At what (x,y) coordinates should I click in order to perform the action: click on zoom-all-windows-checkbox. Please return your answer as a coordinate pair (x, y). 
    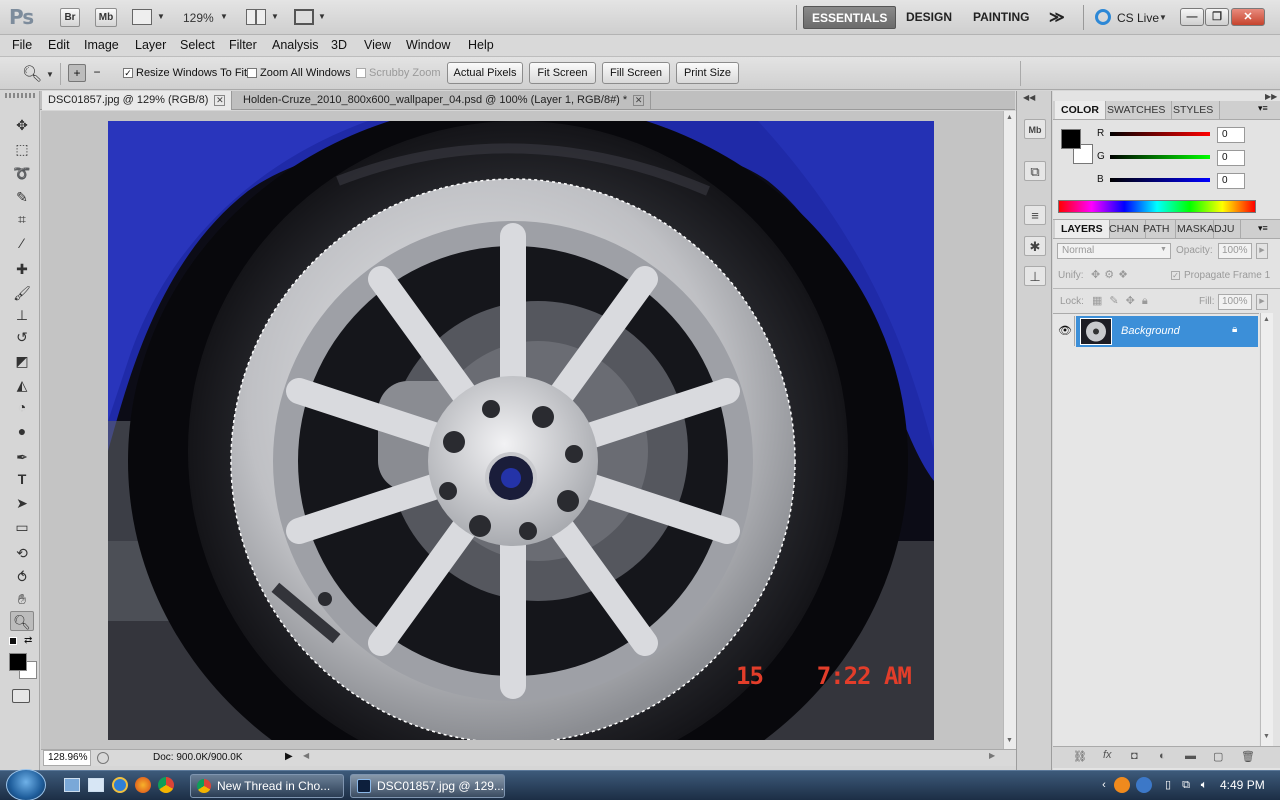
    Looking at the image, I should click on (252, 73).